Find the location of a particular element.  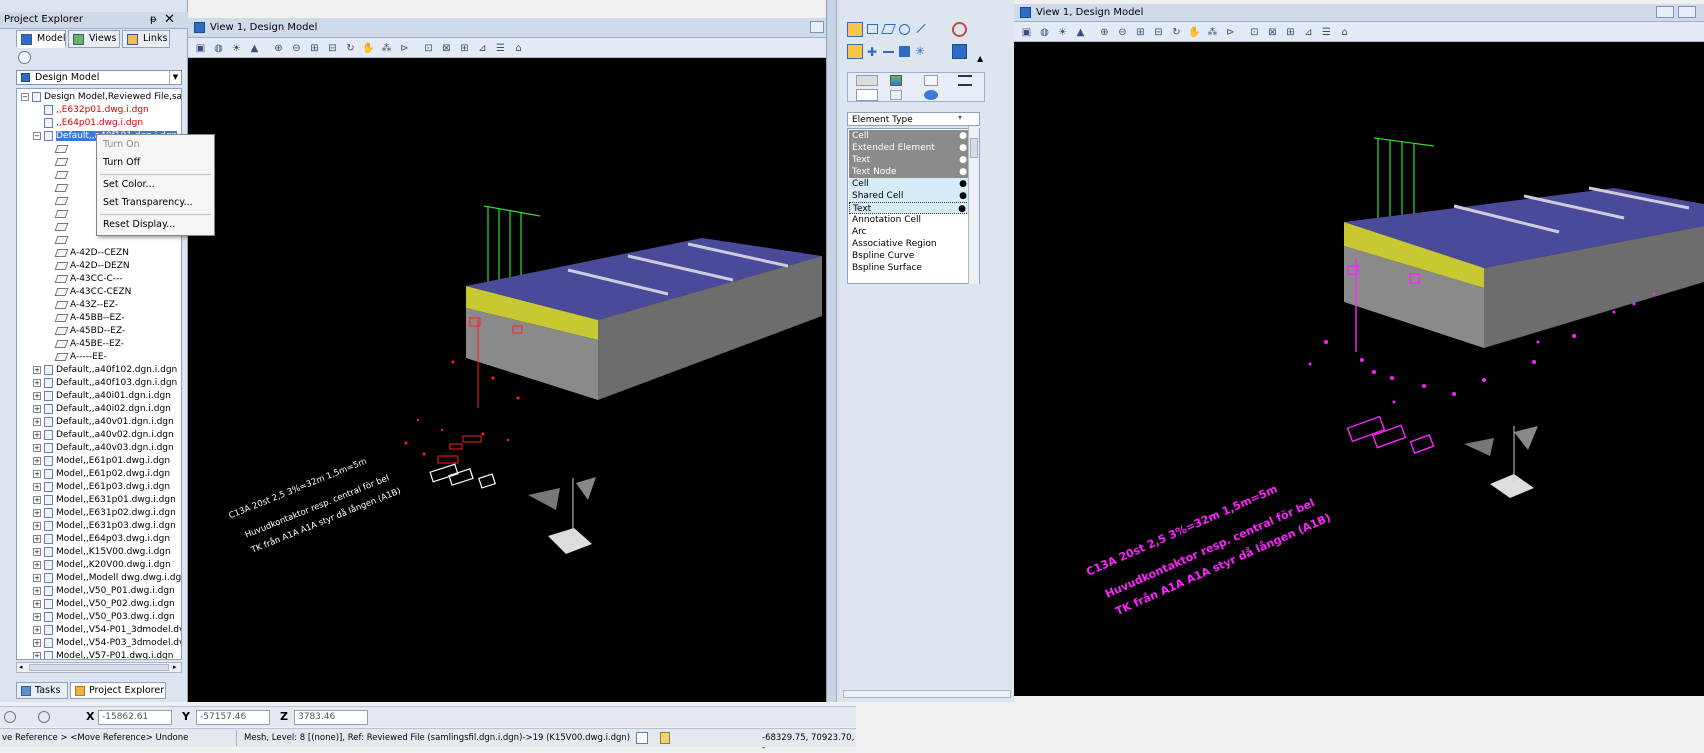

tree-row: + Model,,V50_P02.dwg.i.dgn is located at coordinates (104, 604).